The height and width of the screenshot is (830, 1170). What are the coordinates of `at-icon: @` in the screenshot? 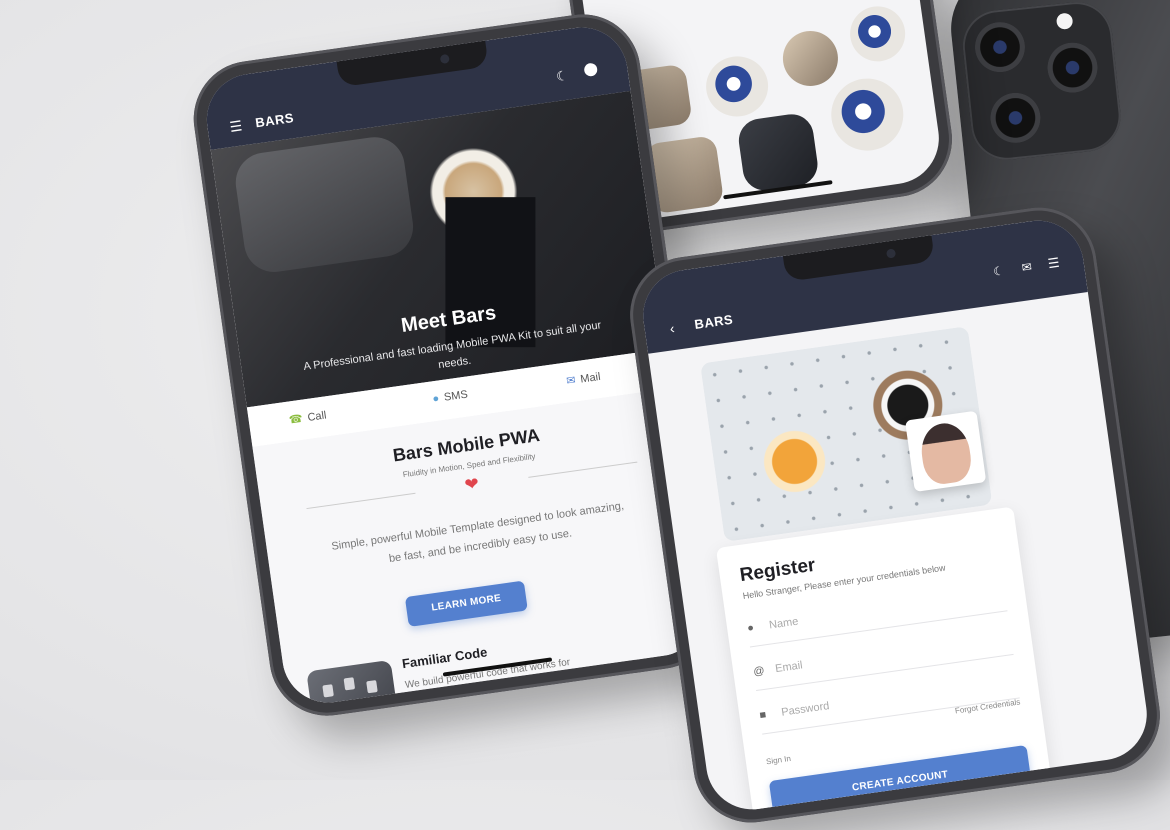 It's located at (759, 671).